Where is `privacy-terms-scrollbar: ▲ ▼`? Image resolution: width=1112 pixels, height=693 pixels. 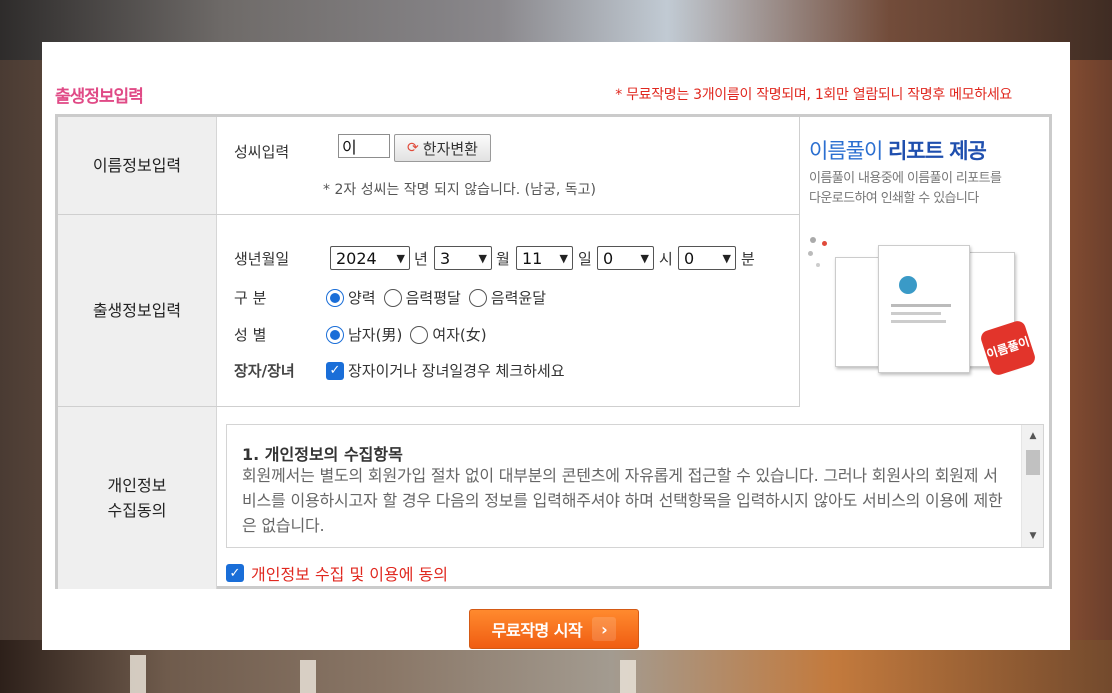 privacy-terms-scrollbar: ▲ ▼ is located at coordinates (1032, 486).